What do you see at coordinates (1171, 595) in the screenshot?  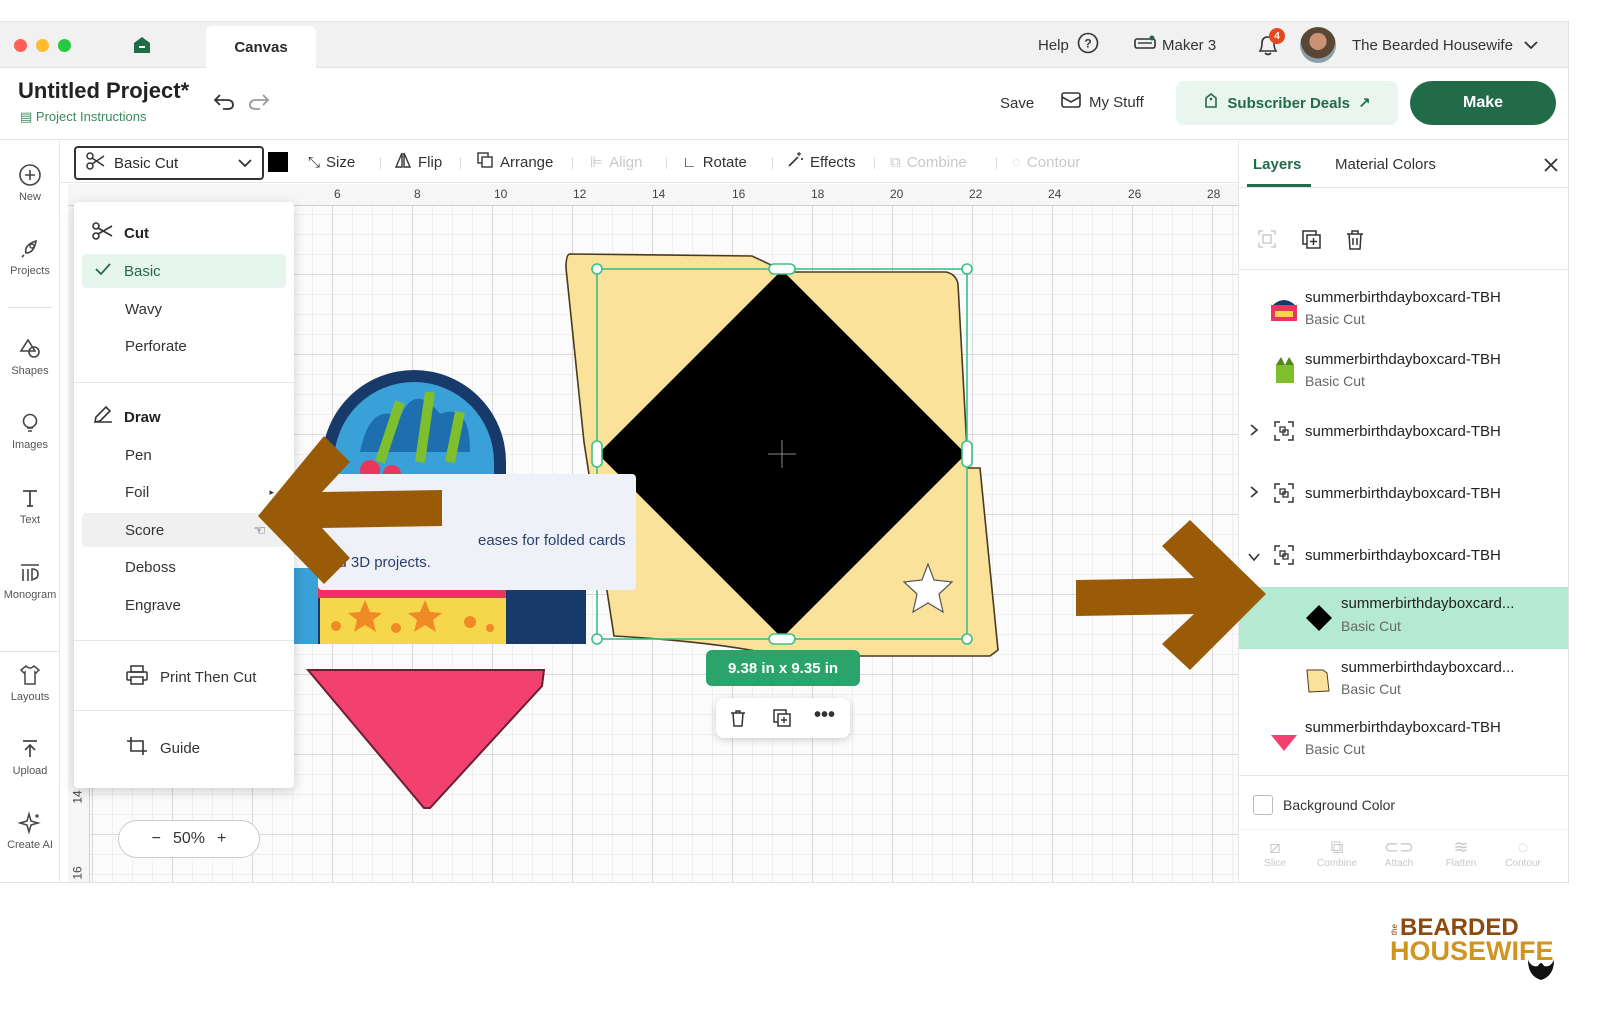 I see `arrow-right-annotation` at bounding box center [1171, 595].